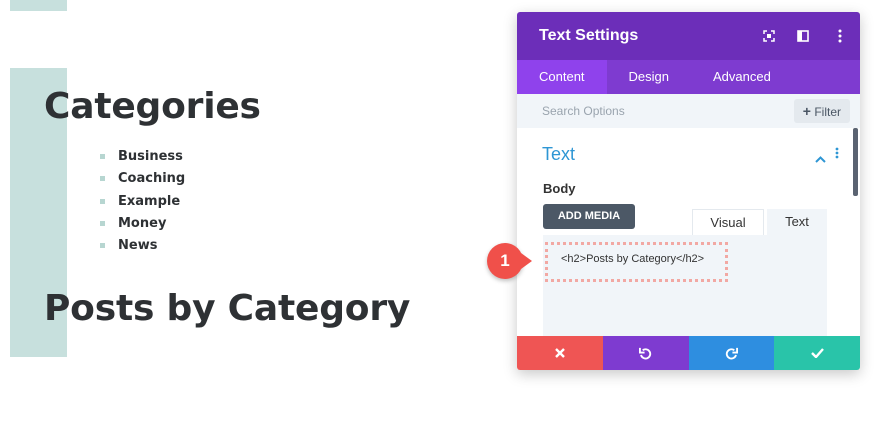  I want to click on posts-heading: Posts by Category, so click(227, 308).